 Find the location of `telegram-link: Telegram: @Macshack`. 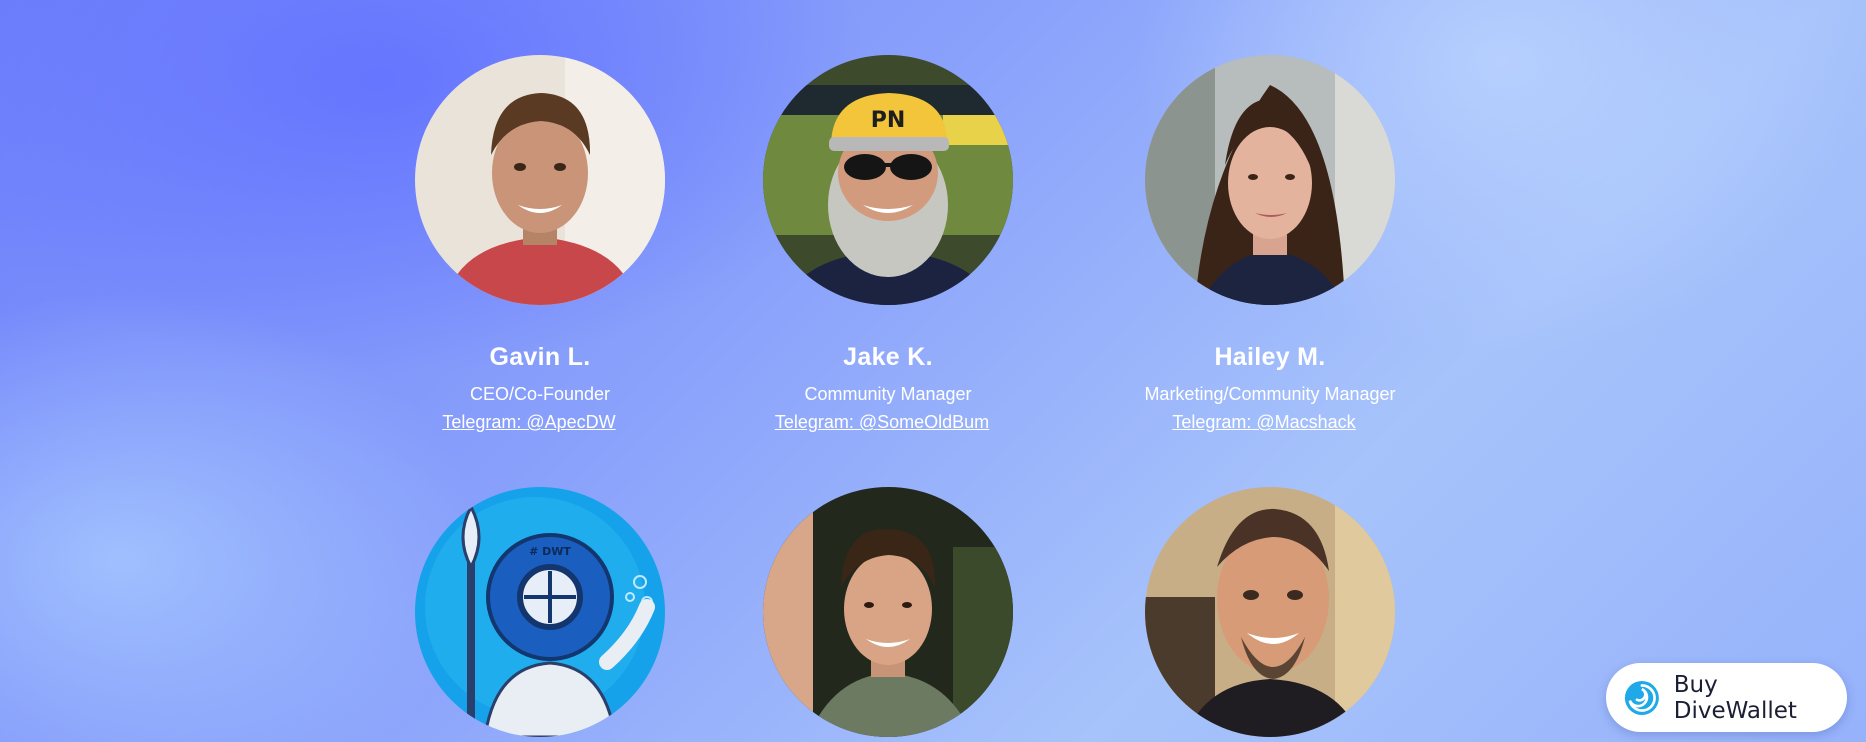

telegram-link: Telegram: @Macshack is located at coordinates (1263, 422).